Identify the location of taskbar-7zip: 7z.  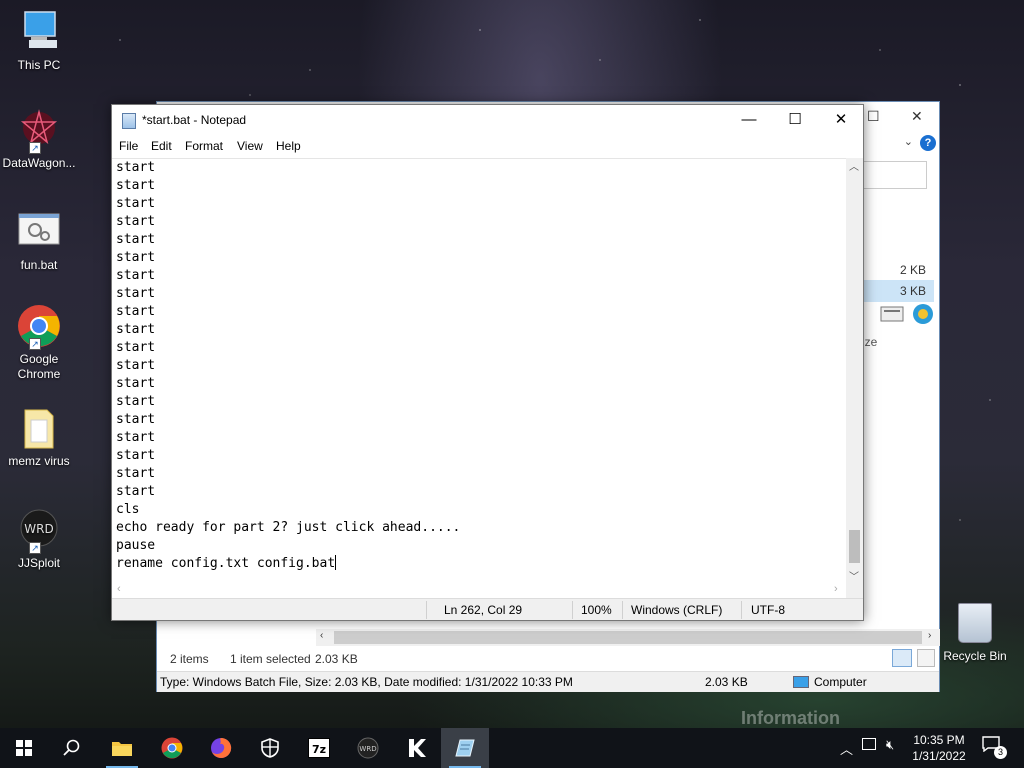
(319, 748).